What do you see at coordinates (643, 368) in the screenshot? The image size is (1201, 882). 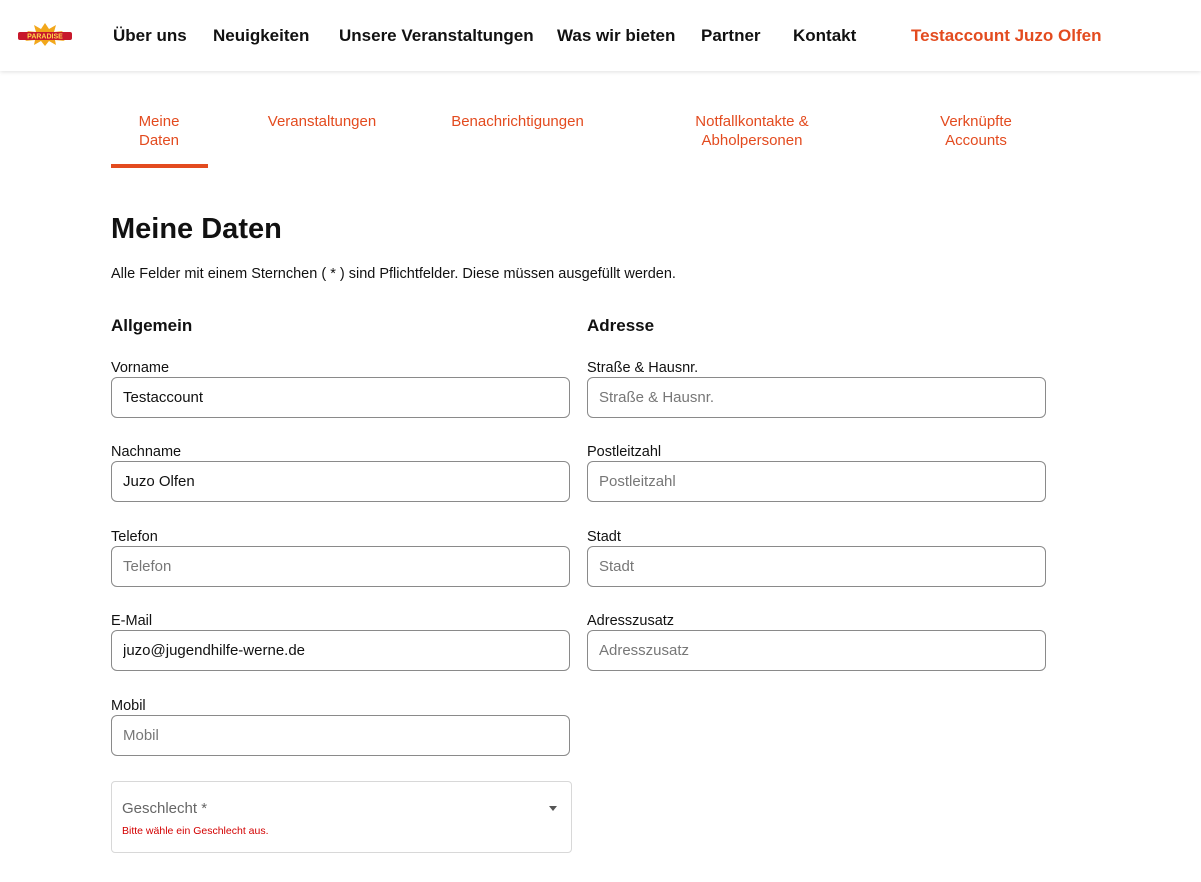 I see `strasse-label: Straße & Hausnr.` at bounding box center [643, 368].